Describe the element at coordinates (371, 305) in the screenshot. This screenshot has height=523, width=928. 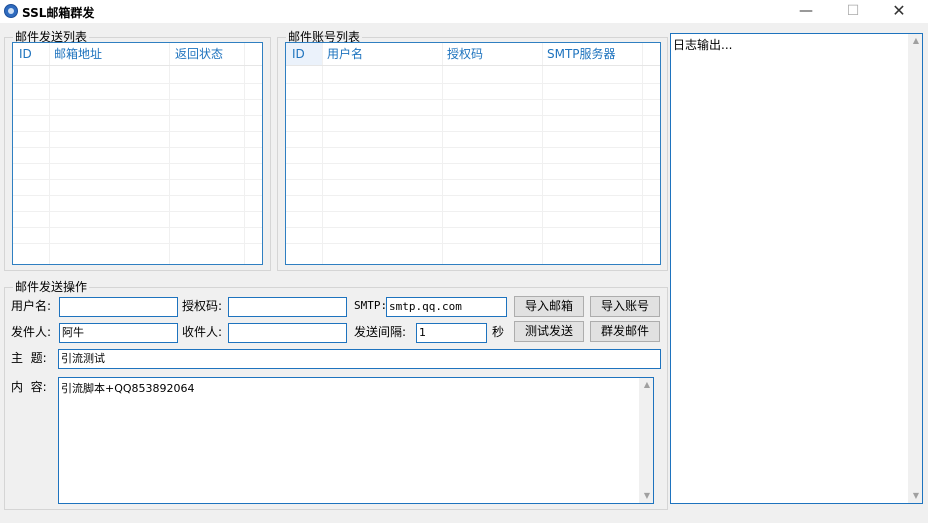
I see `smtp-label: SMTP:` at that location.